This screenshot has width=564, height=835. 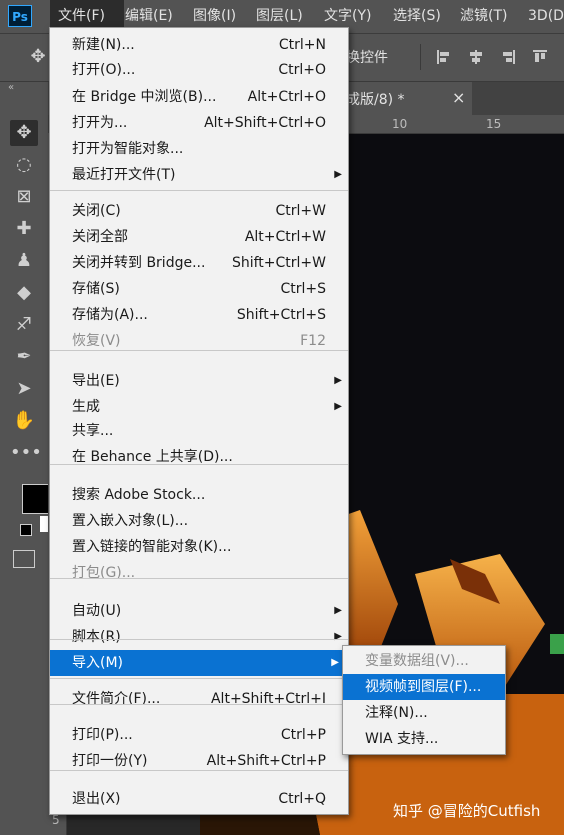 What do you see at coordinates (199, 799) in the screenshot?
I see `file-menu-item: 退出(X) Ctrl+Q` at bounding box center [199, 799].